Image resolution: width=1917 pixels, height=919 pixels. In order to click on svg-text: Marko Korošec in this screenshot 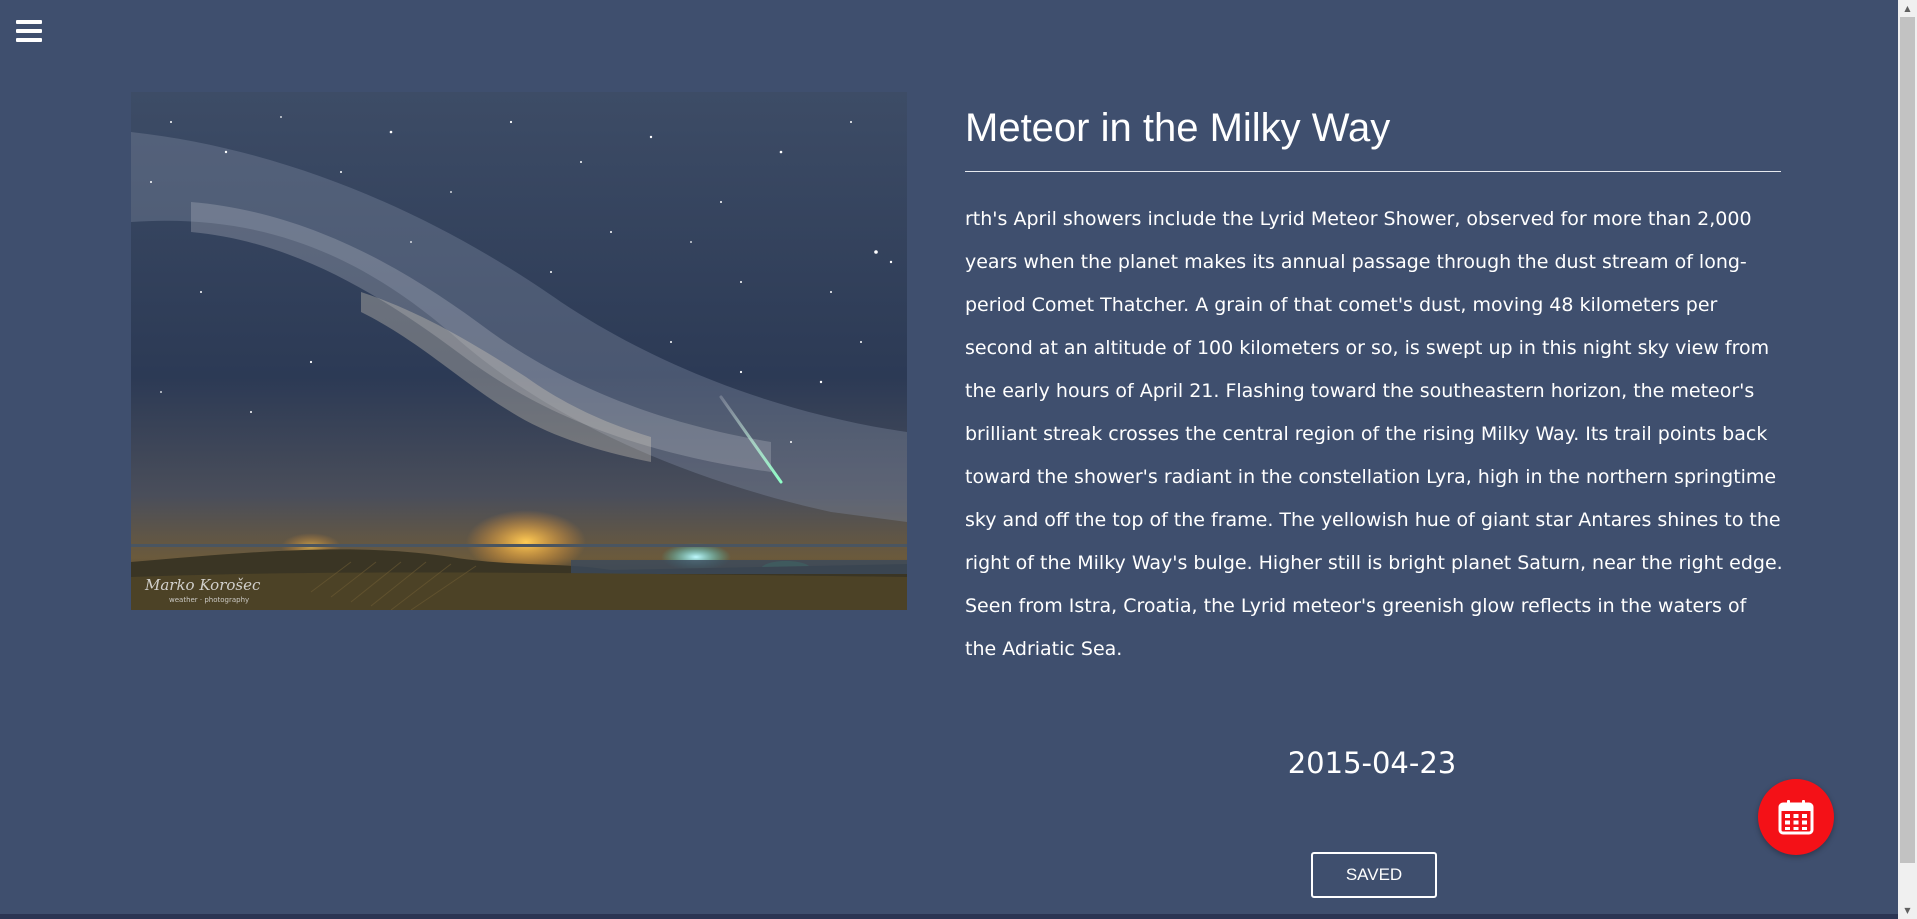, I will do `click(202, 585)`.